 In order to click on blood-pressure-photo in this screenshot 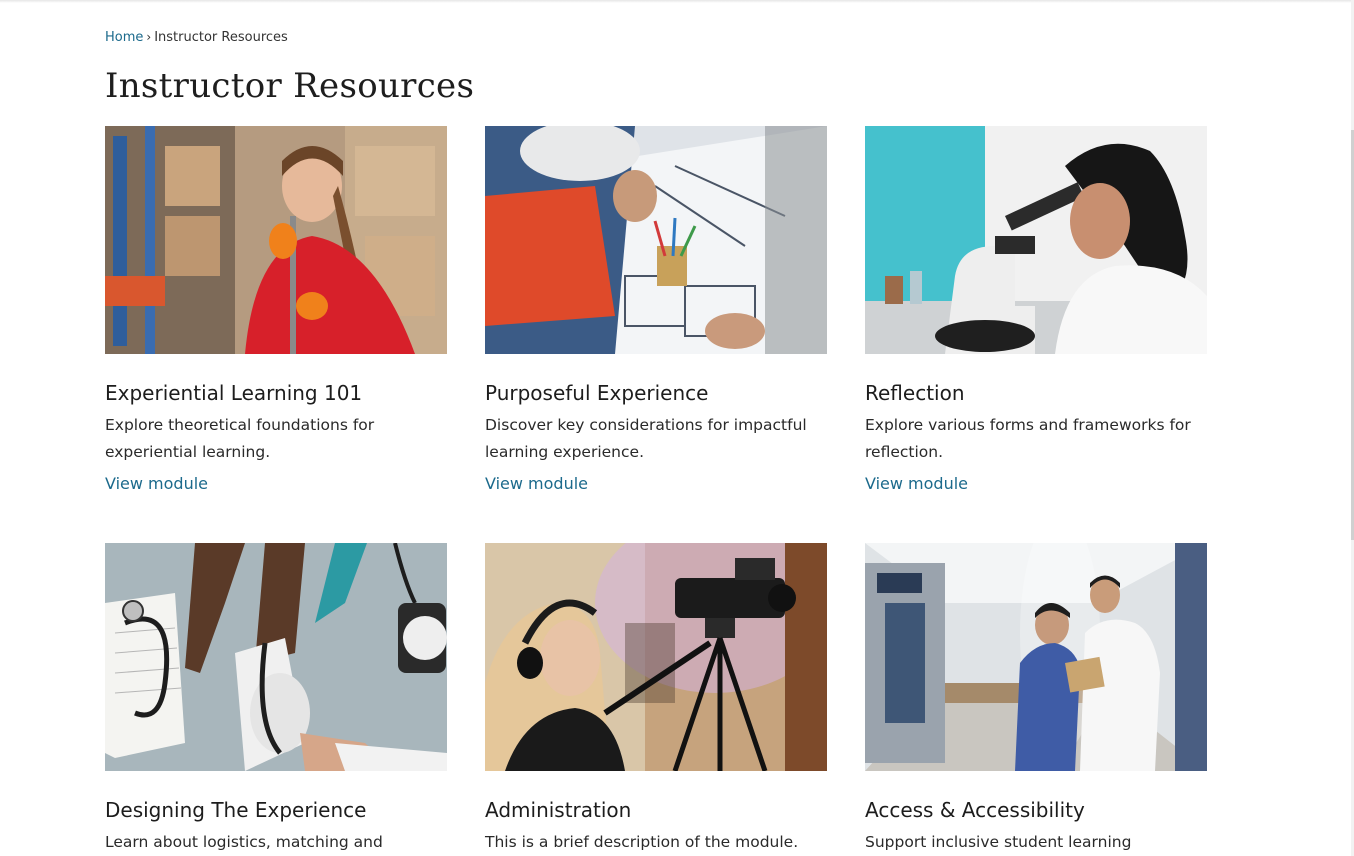, I will do `click(276, 657)`.